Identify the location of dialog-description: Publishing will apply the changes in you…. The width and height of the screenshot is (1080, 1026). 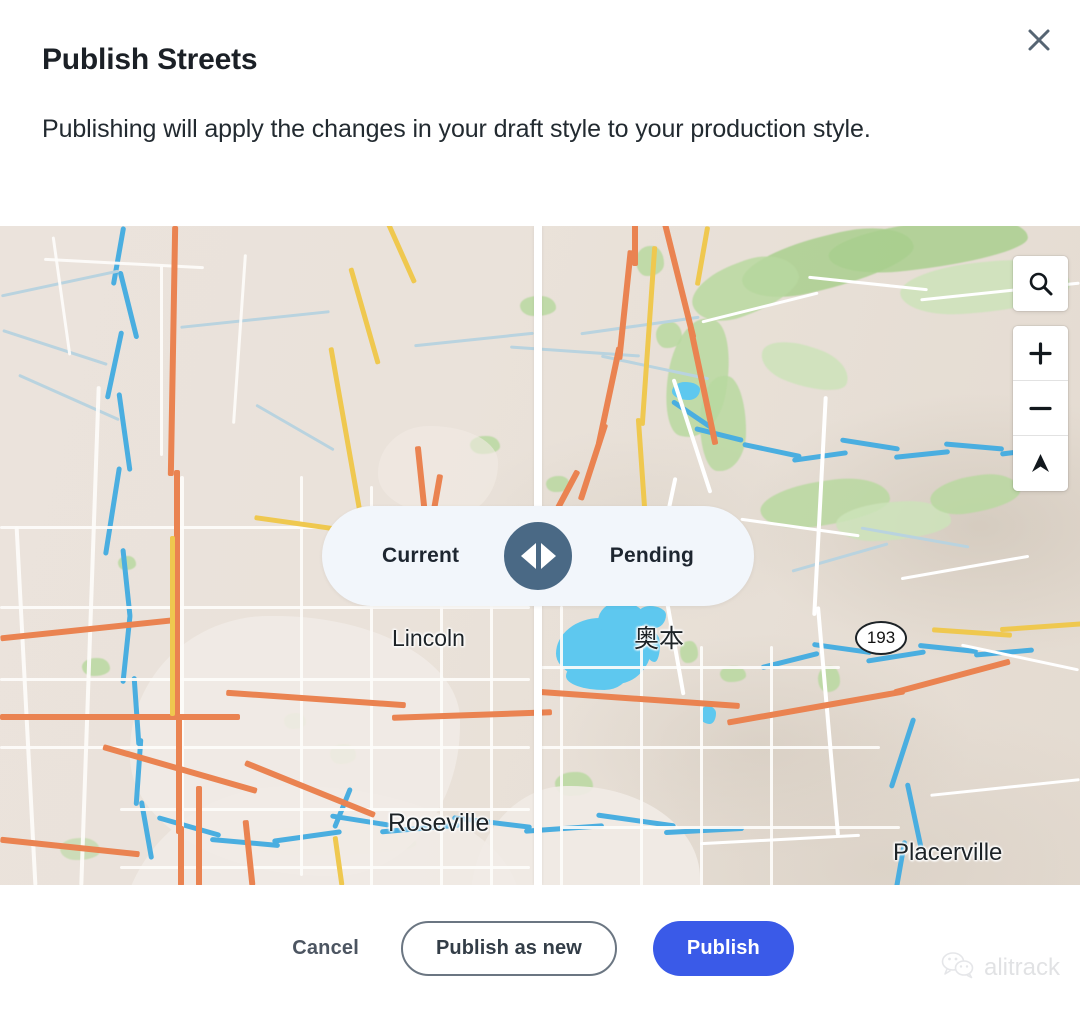
(456, 129).